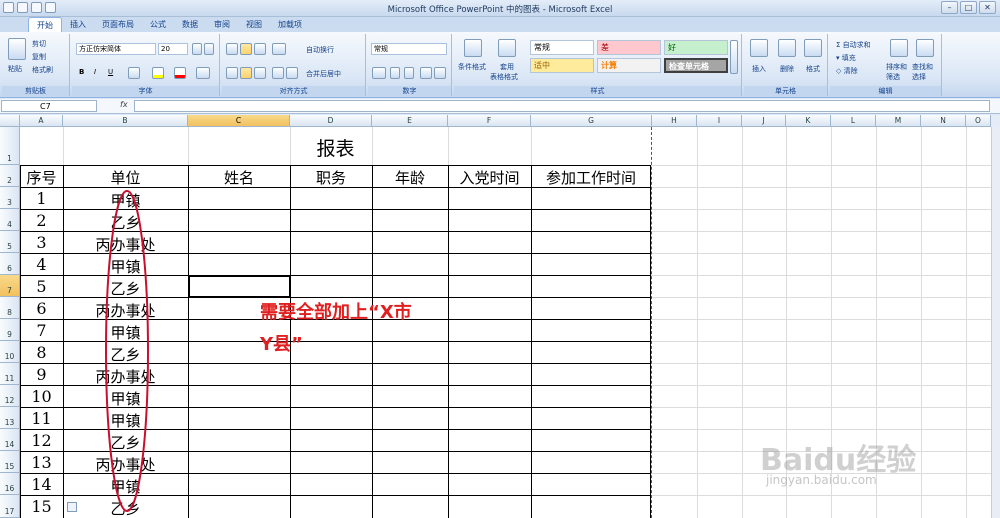 Image resolution: width=1000 pixels, height=518 pixels. What do you see at coordinates (10, 286) in the screenshot?
I see `row-header: 7` at bounding box center [10, 286].